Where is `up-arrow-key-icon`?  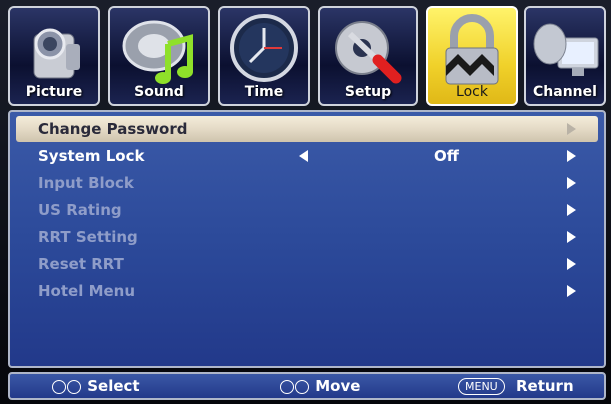
up-arrow-key-icon is located at coordinates (59, 386).